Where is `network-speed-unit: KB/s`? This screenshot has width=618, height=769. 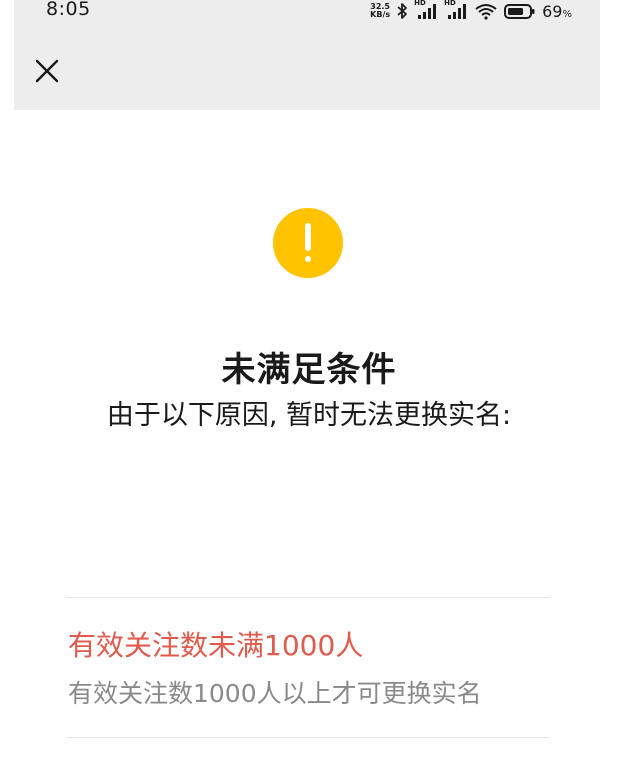
network-speed-unit: KB/s is located at coordinates (380, 14).